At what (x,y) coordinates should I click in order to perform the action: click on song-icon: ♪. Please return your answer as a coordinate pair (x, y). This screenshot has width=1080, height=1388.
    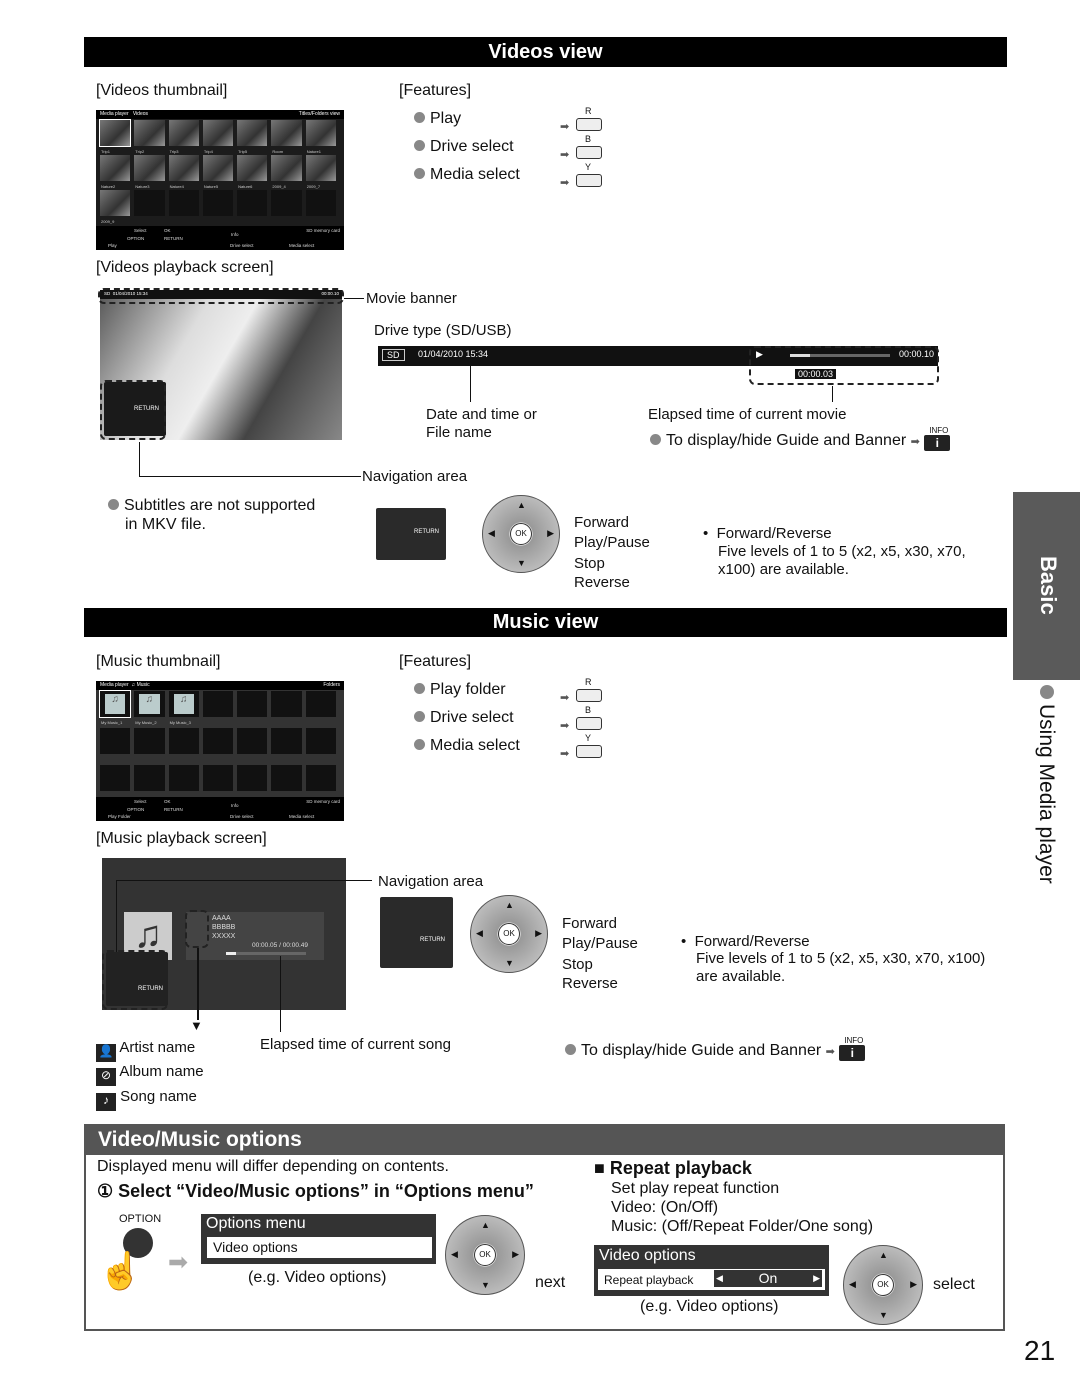
    Looking at the image, I should click on (106, 1102).